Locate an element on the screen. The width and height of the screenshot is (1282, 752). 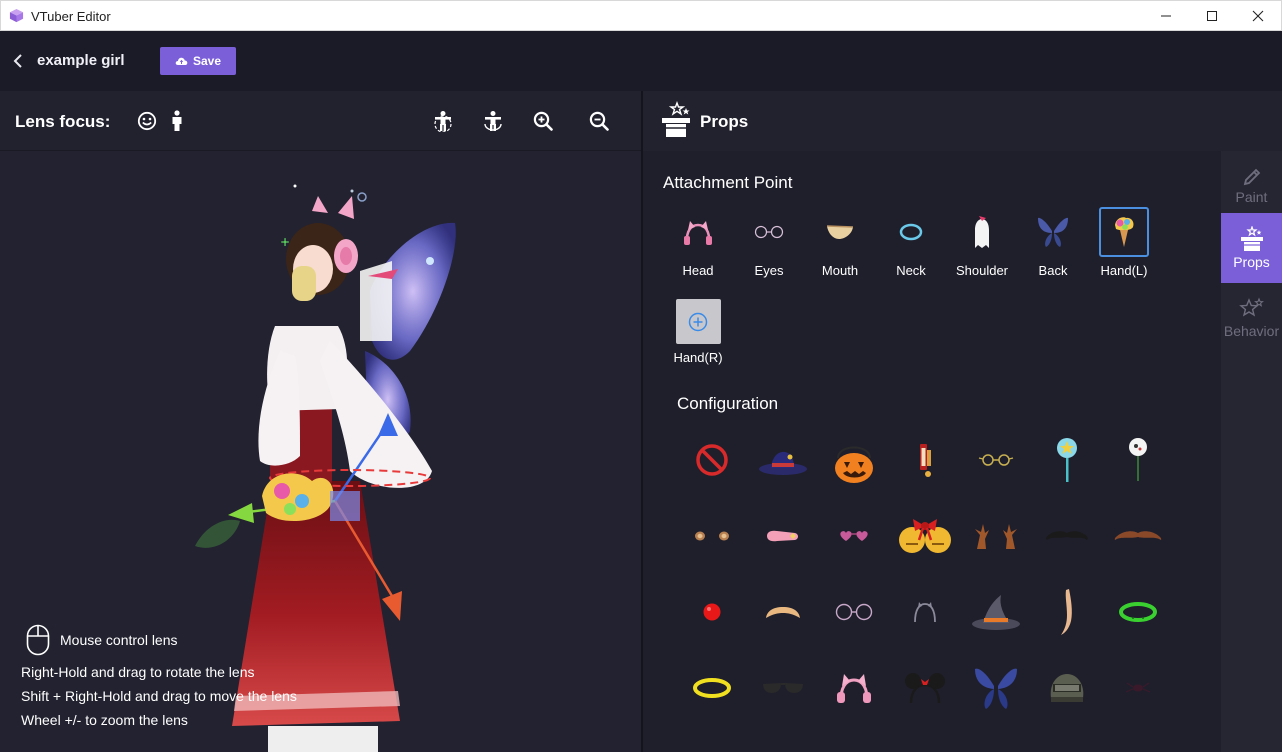
config-item-mouse-ears is located at coordinates (925, 688).